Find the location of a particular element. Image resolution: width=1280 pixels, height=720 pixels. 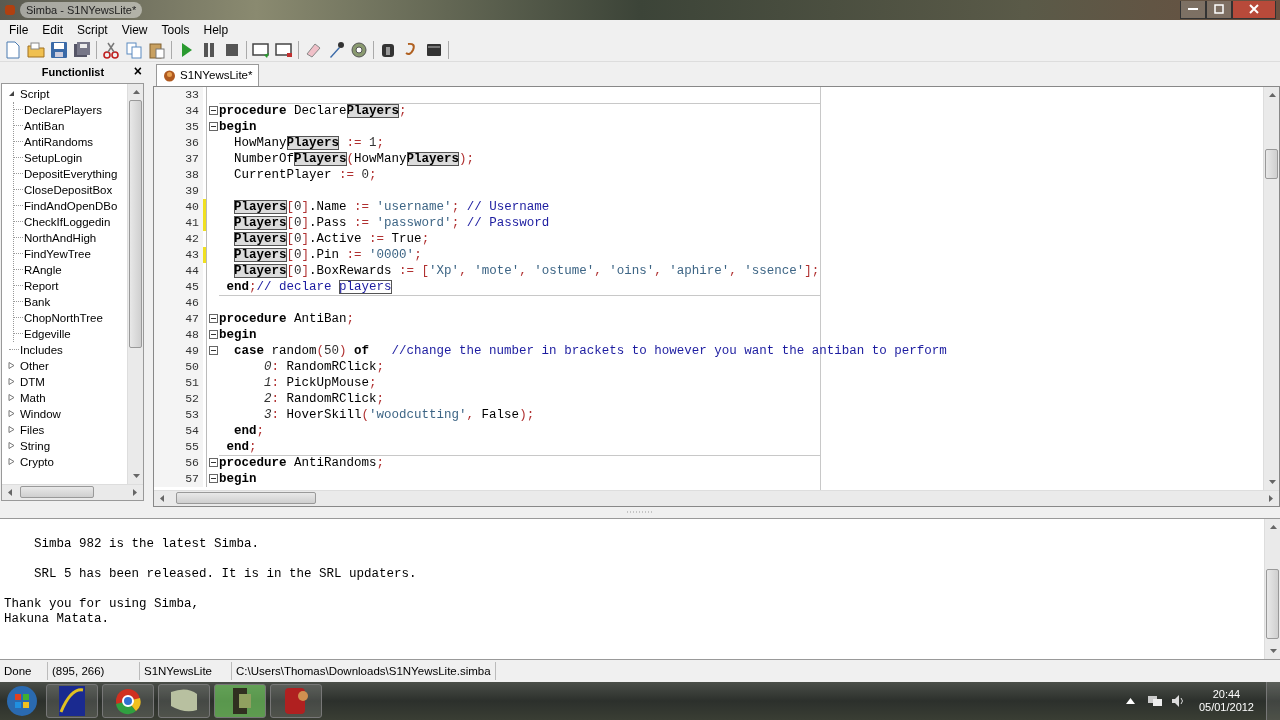

paste-icon is located at coordinates (157, 50).